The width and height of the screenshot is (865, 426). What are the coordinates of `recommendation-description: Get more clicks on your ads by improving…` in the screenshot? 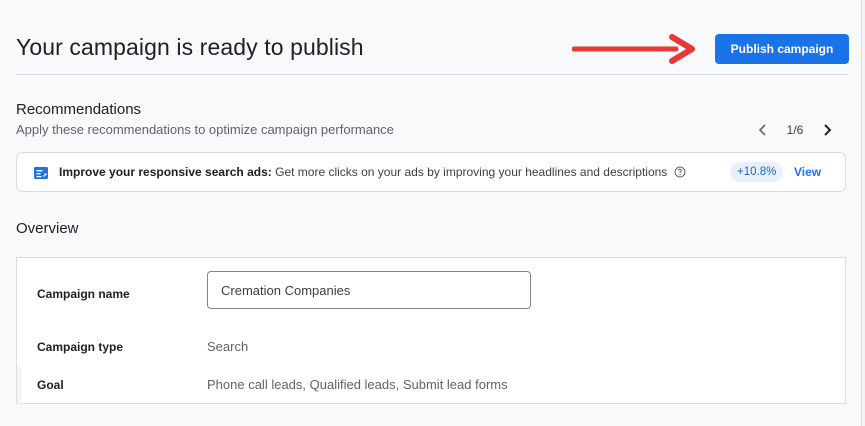 It's located at (471, 172).